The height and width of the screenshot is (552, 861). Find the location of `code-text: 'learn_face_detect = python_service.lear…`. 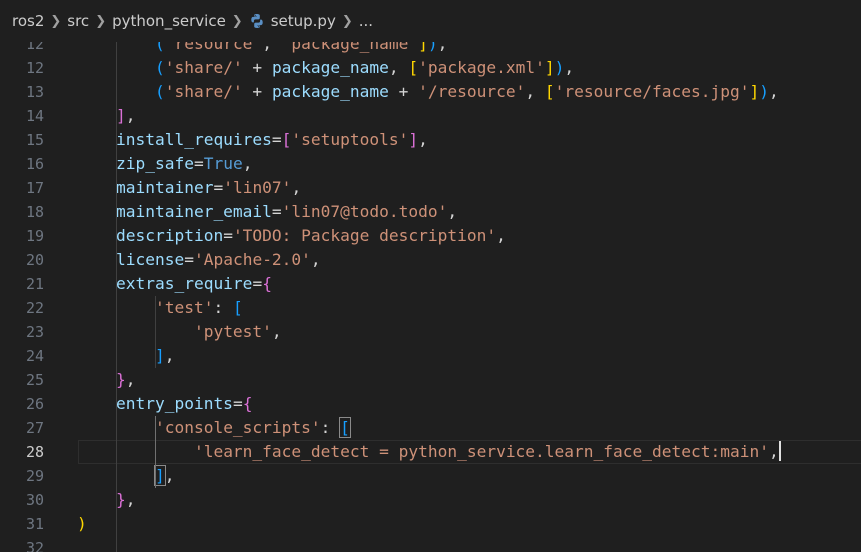

code-text: 'learn_face_detect = python_service.lear… is located at coordinates (487, 451).